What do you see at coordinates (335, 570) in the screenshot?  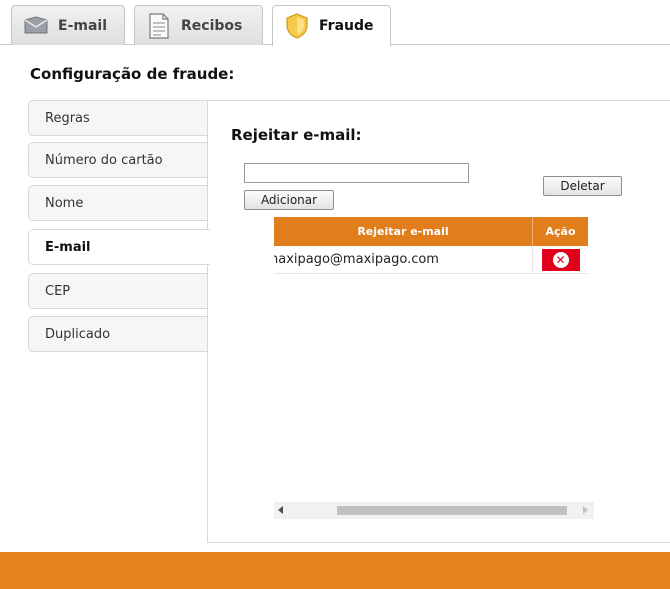 I see `footer-bar` at bounding box center [335, 570].